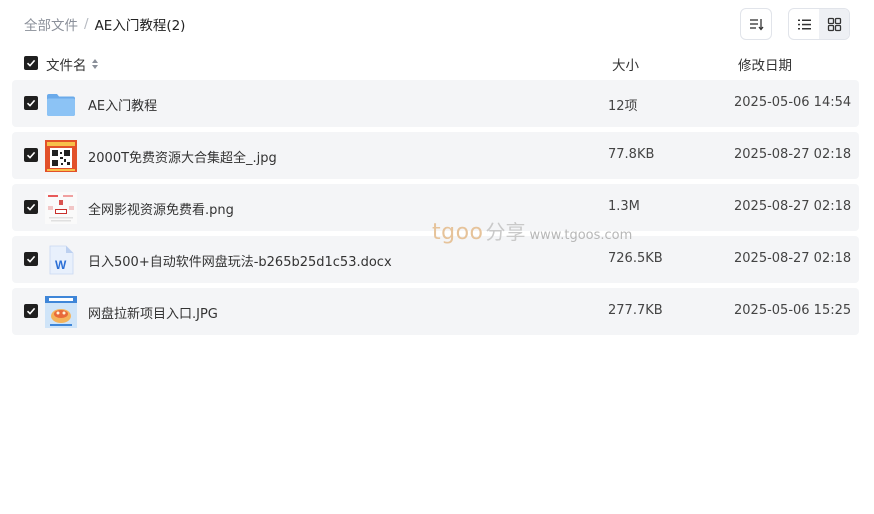 The width and height of the screenshot is (874, 514). I want to click on watermark-url: www.tgoos.com, so click(581, 235).